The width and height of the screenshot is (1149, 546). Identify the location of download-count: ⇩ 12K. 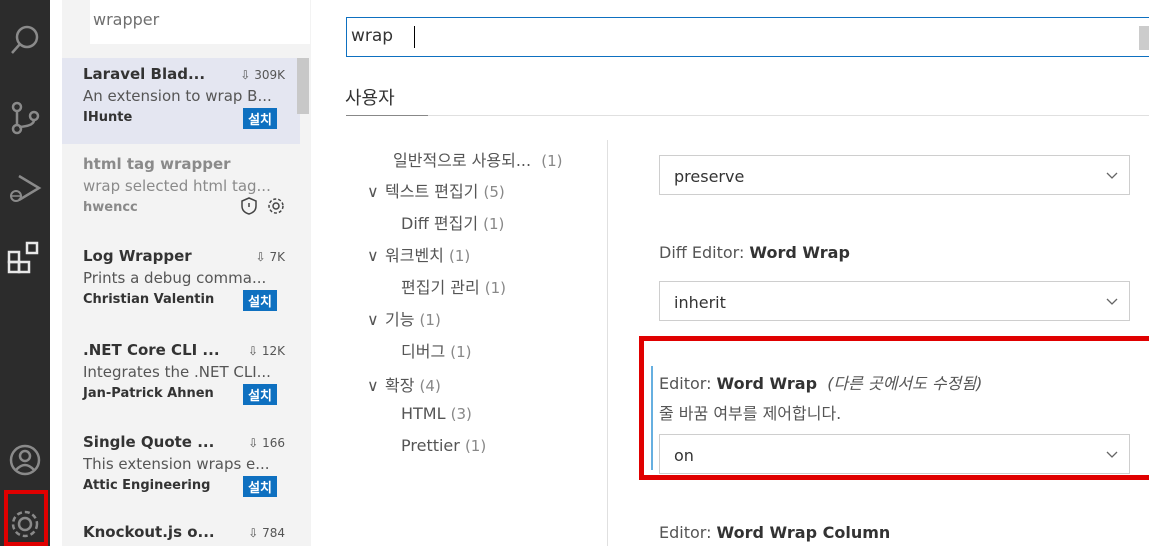
(266, 351).